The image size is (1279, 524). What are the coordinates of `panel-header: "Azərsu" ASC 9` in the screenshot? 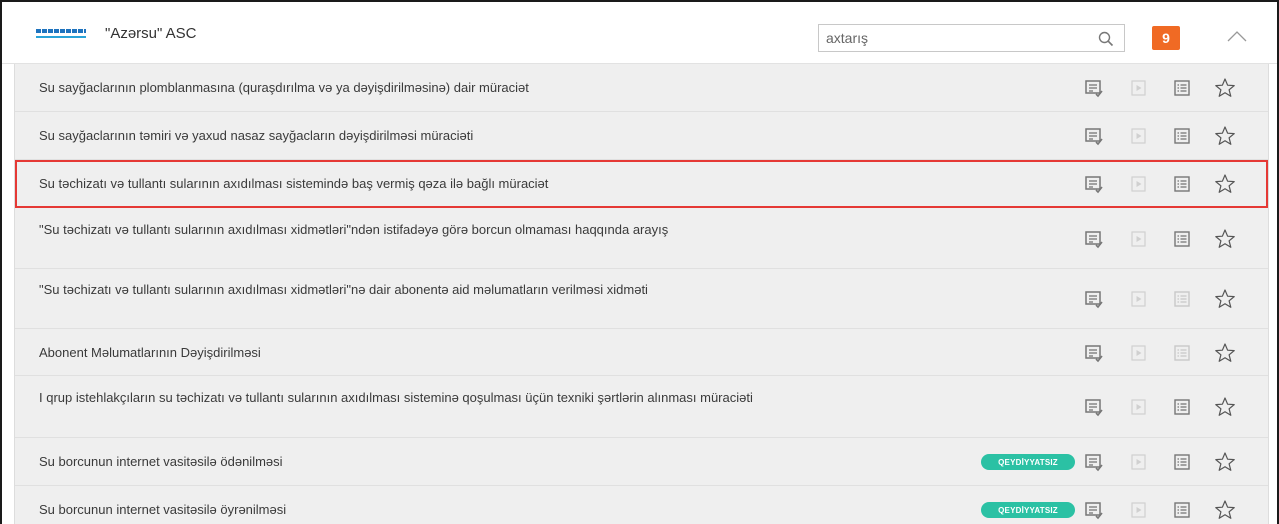 It's located at (639, 33).